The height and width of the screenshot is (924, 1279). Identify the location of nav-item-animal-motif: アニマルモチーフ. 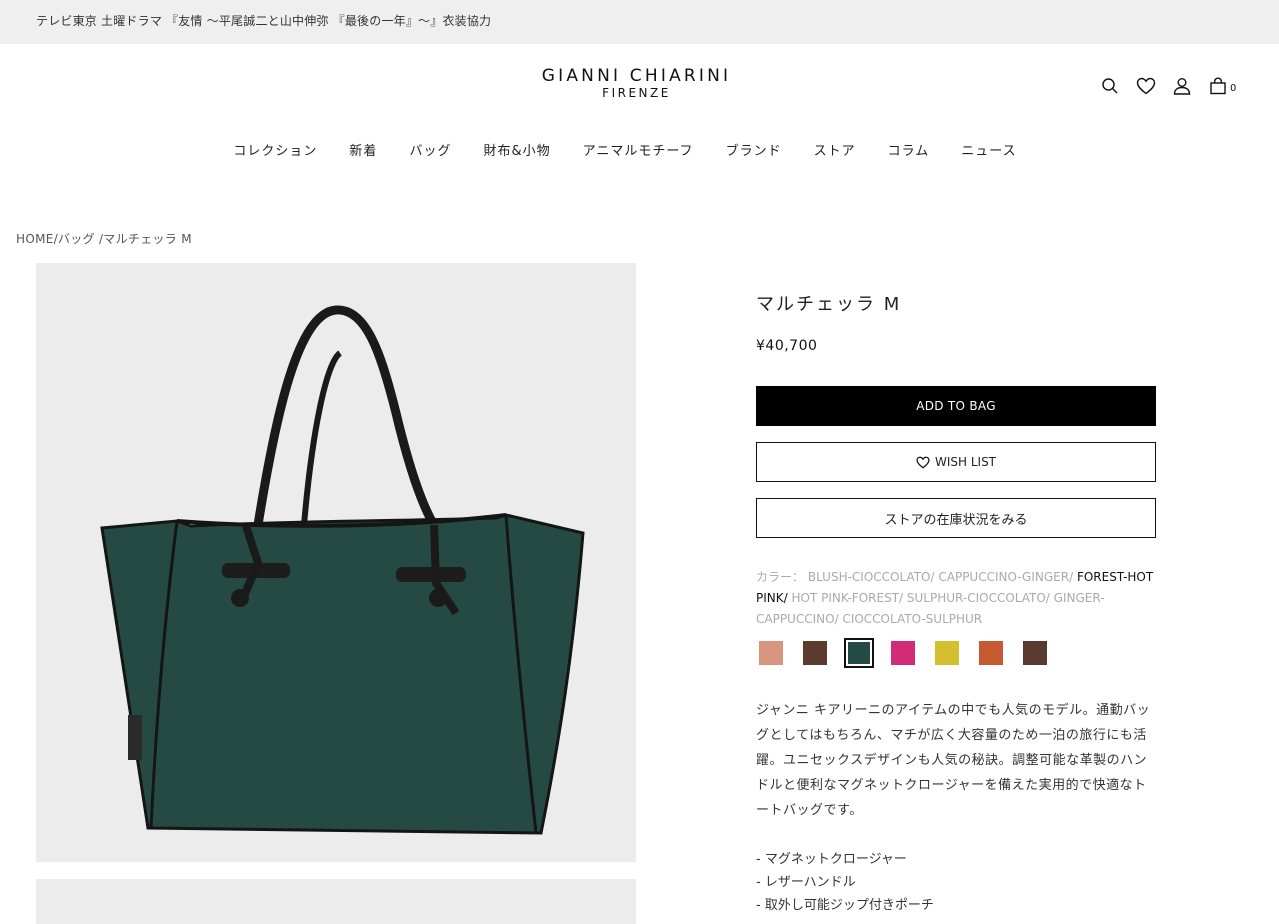
(638, 149).